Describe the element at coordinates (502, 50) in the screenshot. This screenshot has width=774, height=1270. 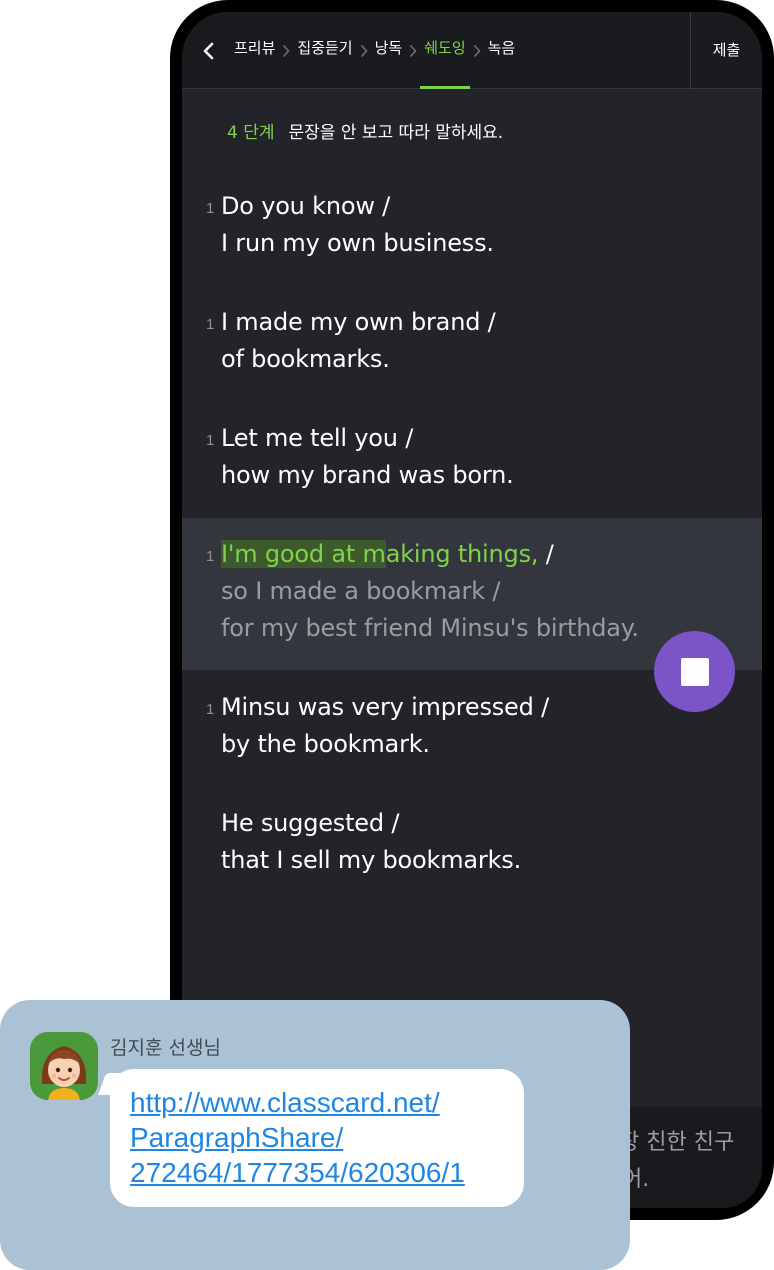
I see `step-recording-tab: 녹음` at that location.